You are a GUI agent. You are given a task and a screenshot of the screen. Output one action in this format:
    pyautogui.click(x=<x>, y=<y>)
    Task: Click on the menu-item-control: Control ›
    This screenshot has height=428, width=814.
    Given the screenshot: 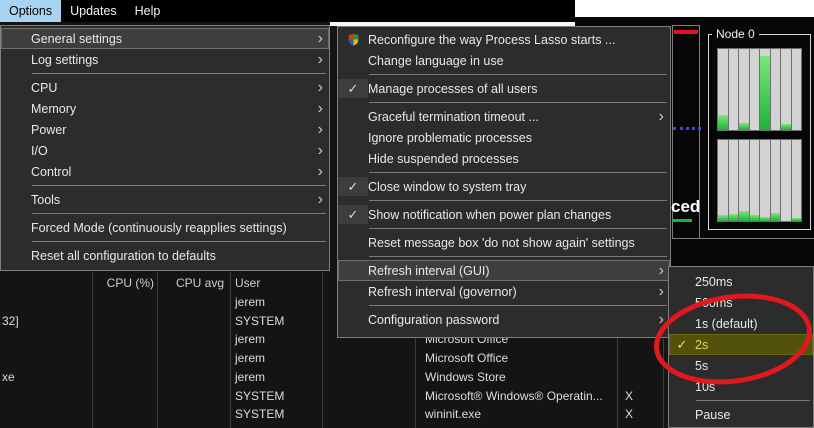 What is the action you would take?
    pyautogui.click(x=165, y=171)
    